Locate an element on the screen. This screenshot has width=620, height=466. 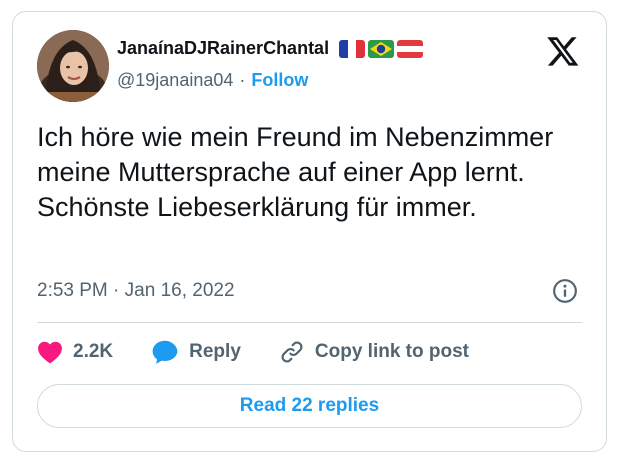
author-name-row: JanaínaDJRainerChantal is located at coordinates (270, 48).